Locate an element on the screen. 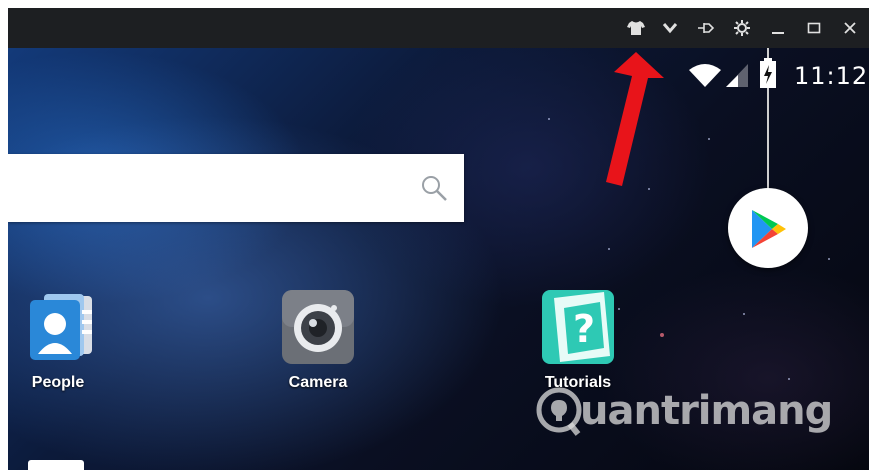  battery-charging-icon is located at coordinates (768, 73).